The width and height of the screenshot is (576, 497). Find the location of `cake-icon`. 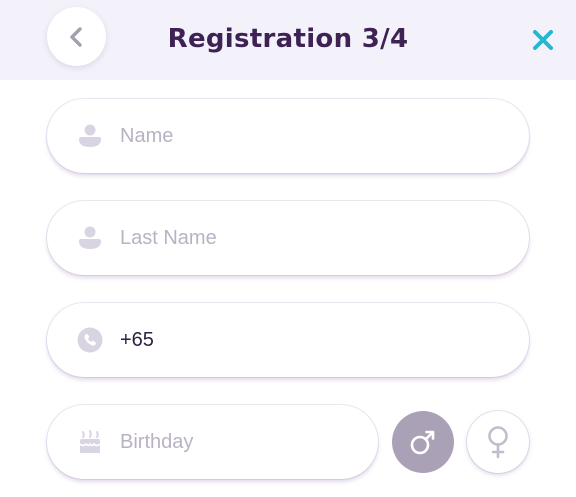

cake-icon is located at coordinates (90, 442).